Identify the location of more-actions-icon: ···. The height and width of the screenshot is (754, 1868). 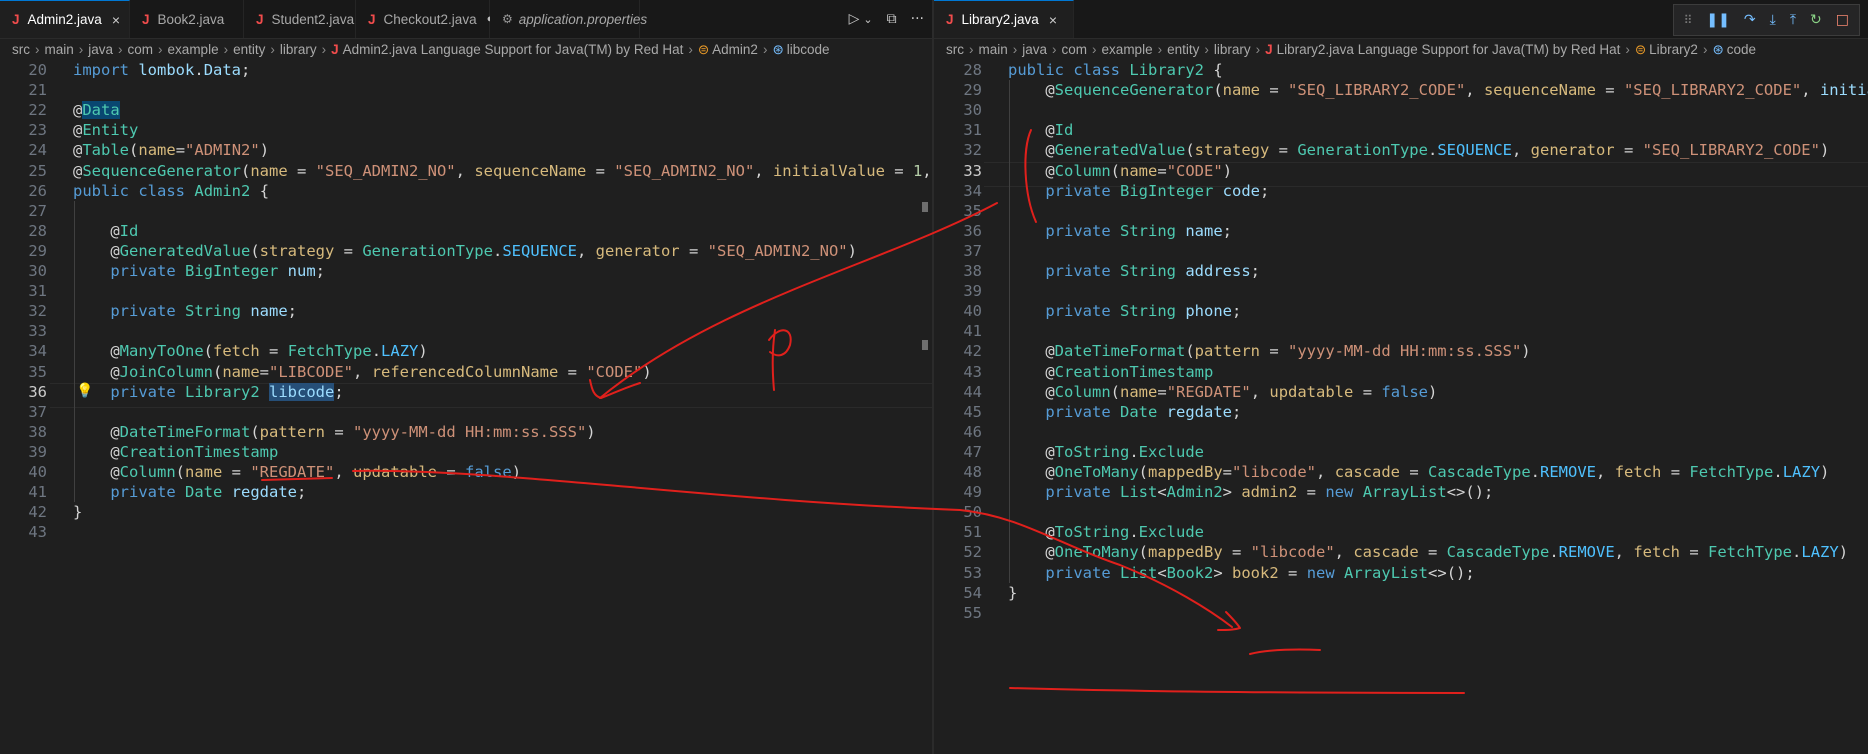
(917, 19).